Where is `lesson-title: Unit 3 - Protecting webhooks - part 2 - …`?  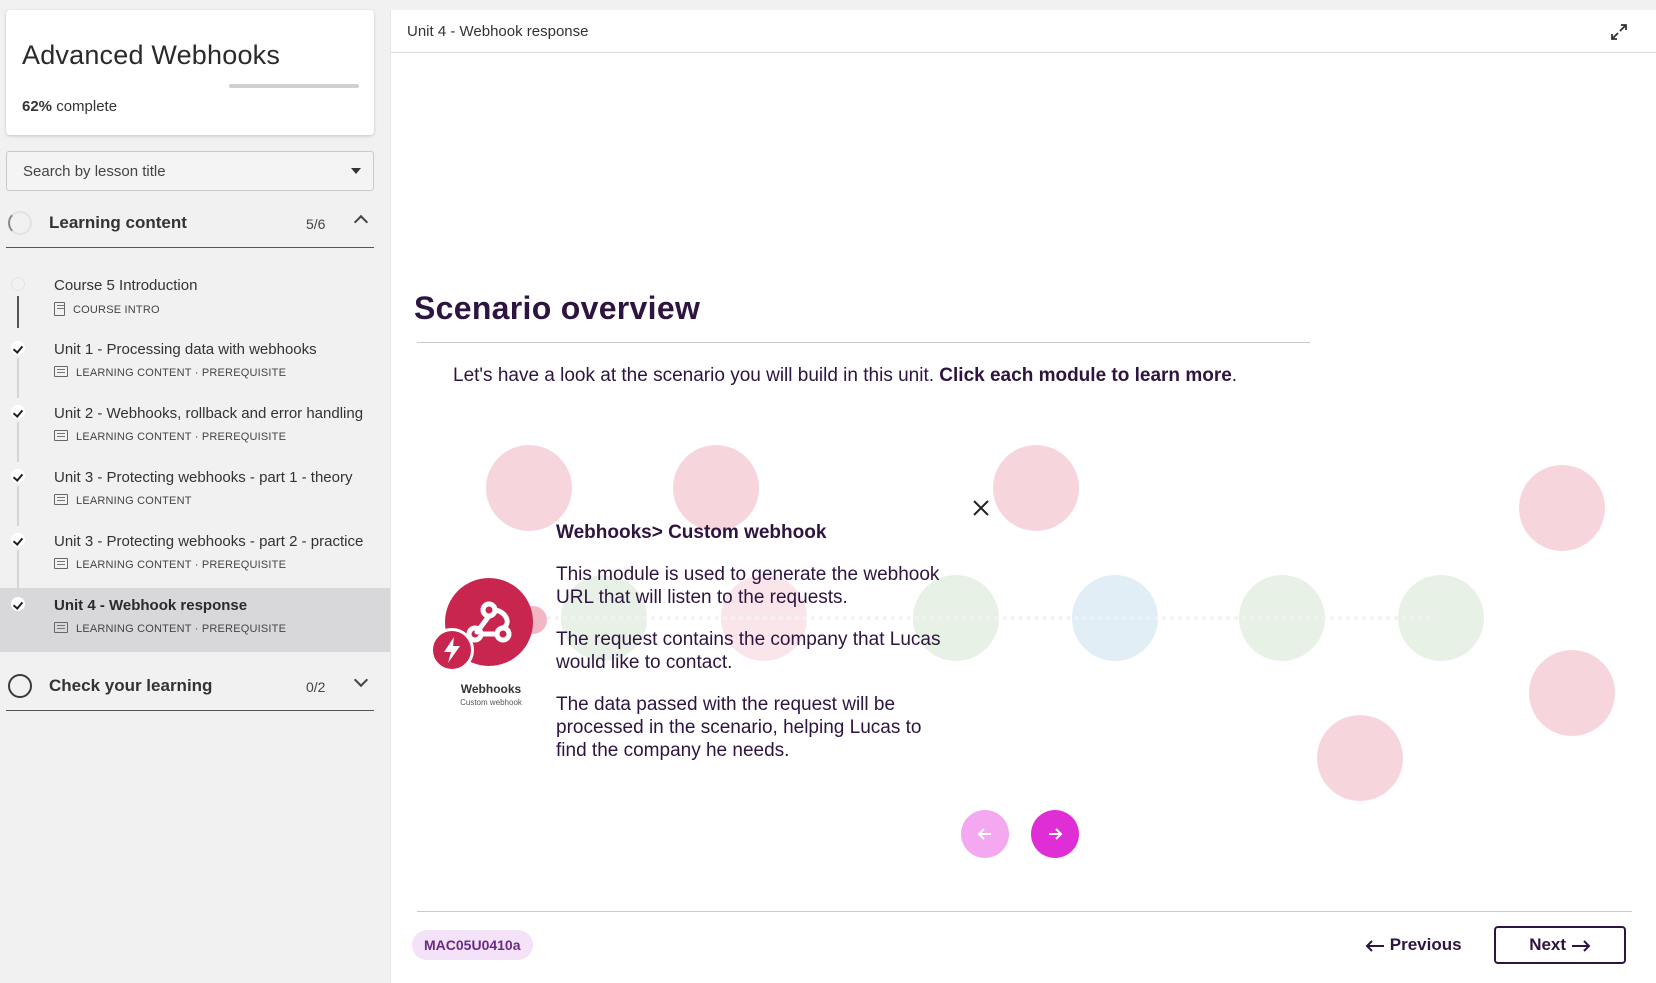 lesson-title: Unit 3 - Protecting webhooks - part 2 - … is located at coordinates (209, 541).